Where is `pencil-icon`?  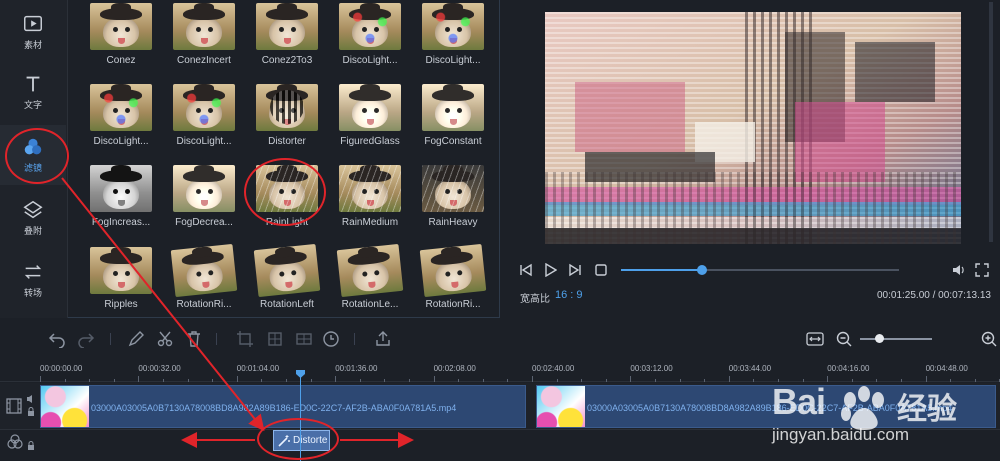
pencil-icon is located at coordinates (136, 339).